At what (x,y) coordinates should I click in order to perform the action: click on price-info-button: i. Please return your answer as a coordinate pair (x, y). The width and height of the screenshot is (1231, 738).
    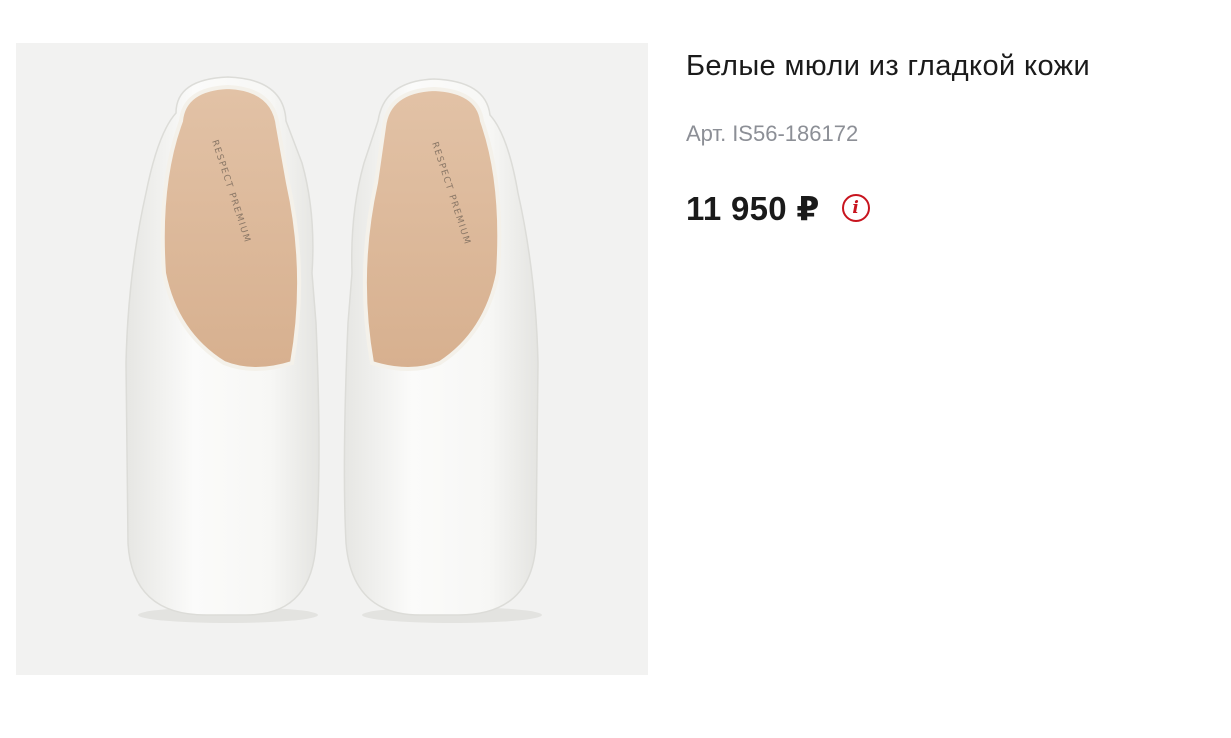
    Looking at the image, I should click on (855, 208).